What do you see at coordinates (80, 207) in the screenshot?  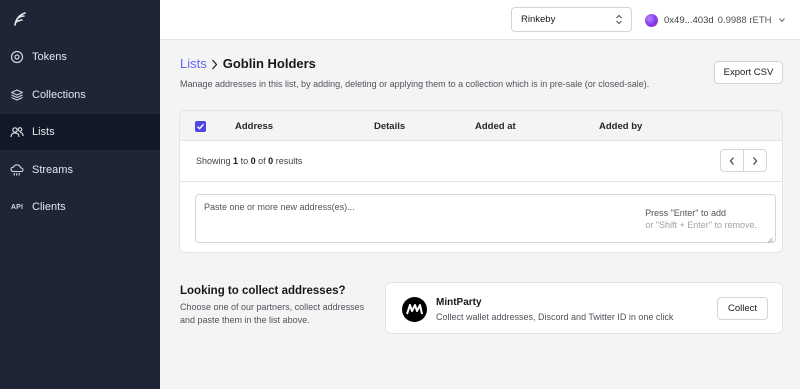 I see `sidebar-item-clients: API Clients` at bounding box center [80, 207].